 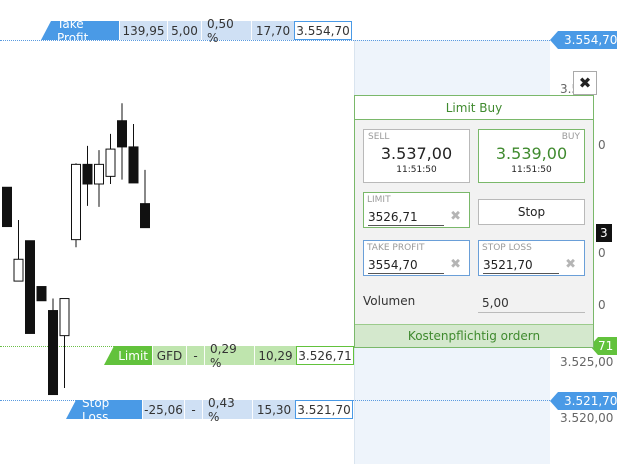 What do you see at coordinates (275, 355) in the screenshot?
I see `limit-distance: 10,29` at bounding box center [275, 355].